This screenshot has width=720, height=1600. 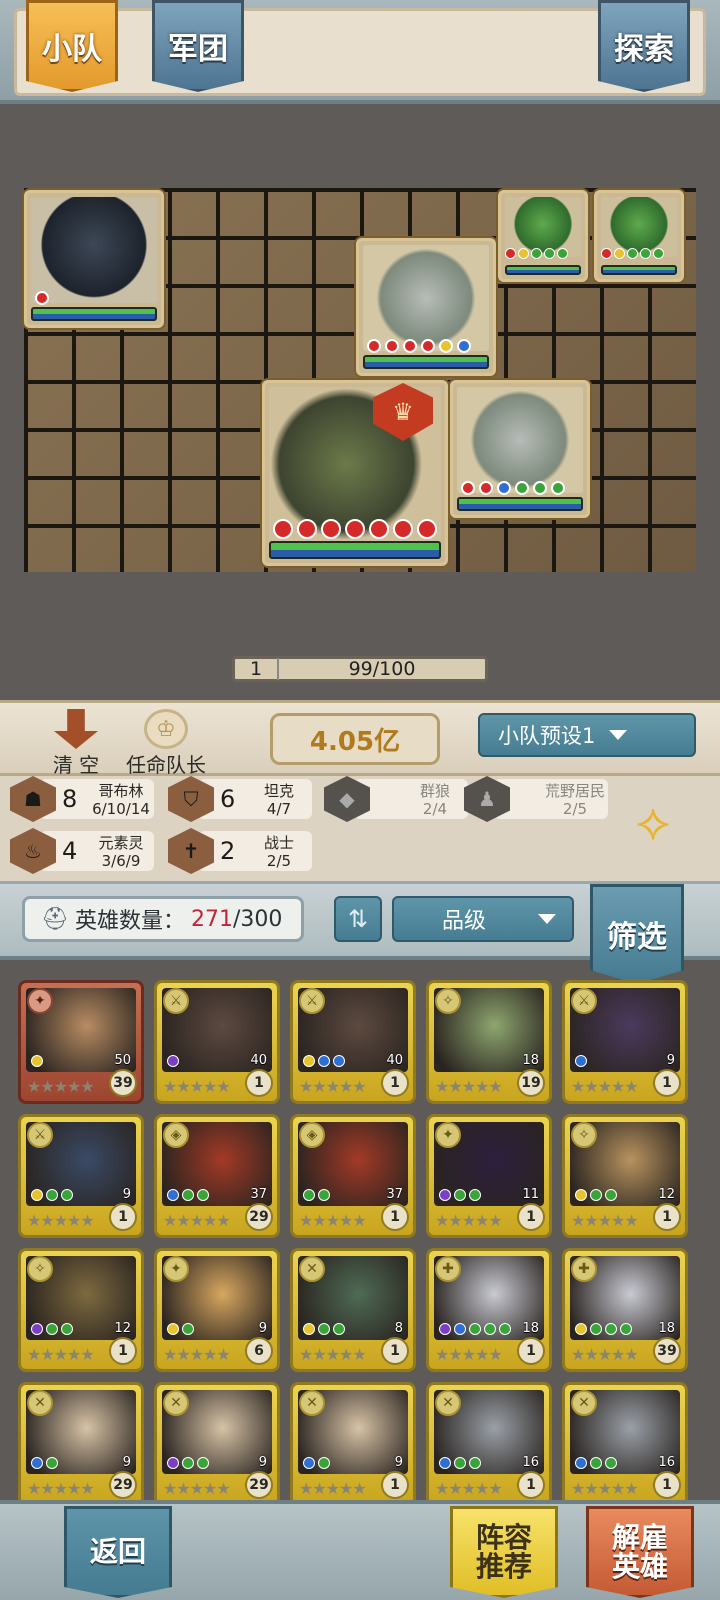 What do you see at coordinates (584, 1269) in the screenshot?
I see `hero-class-icon: ✚` at bounding box center [584, 1269].